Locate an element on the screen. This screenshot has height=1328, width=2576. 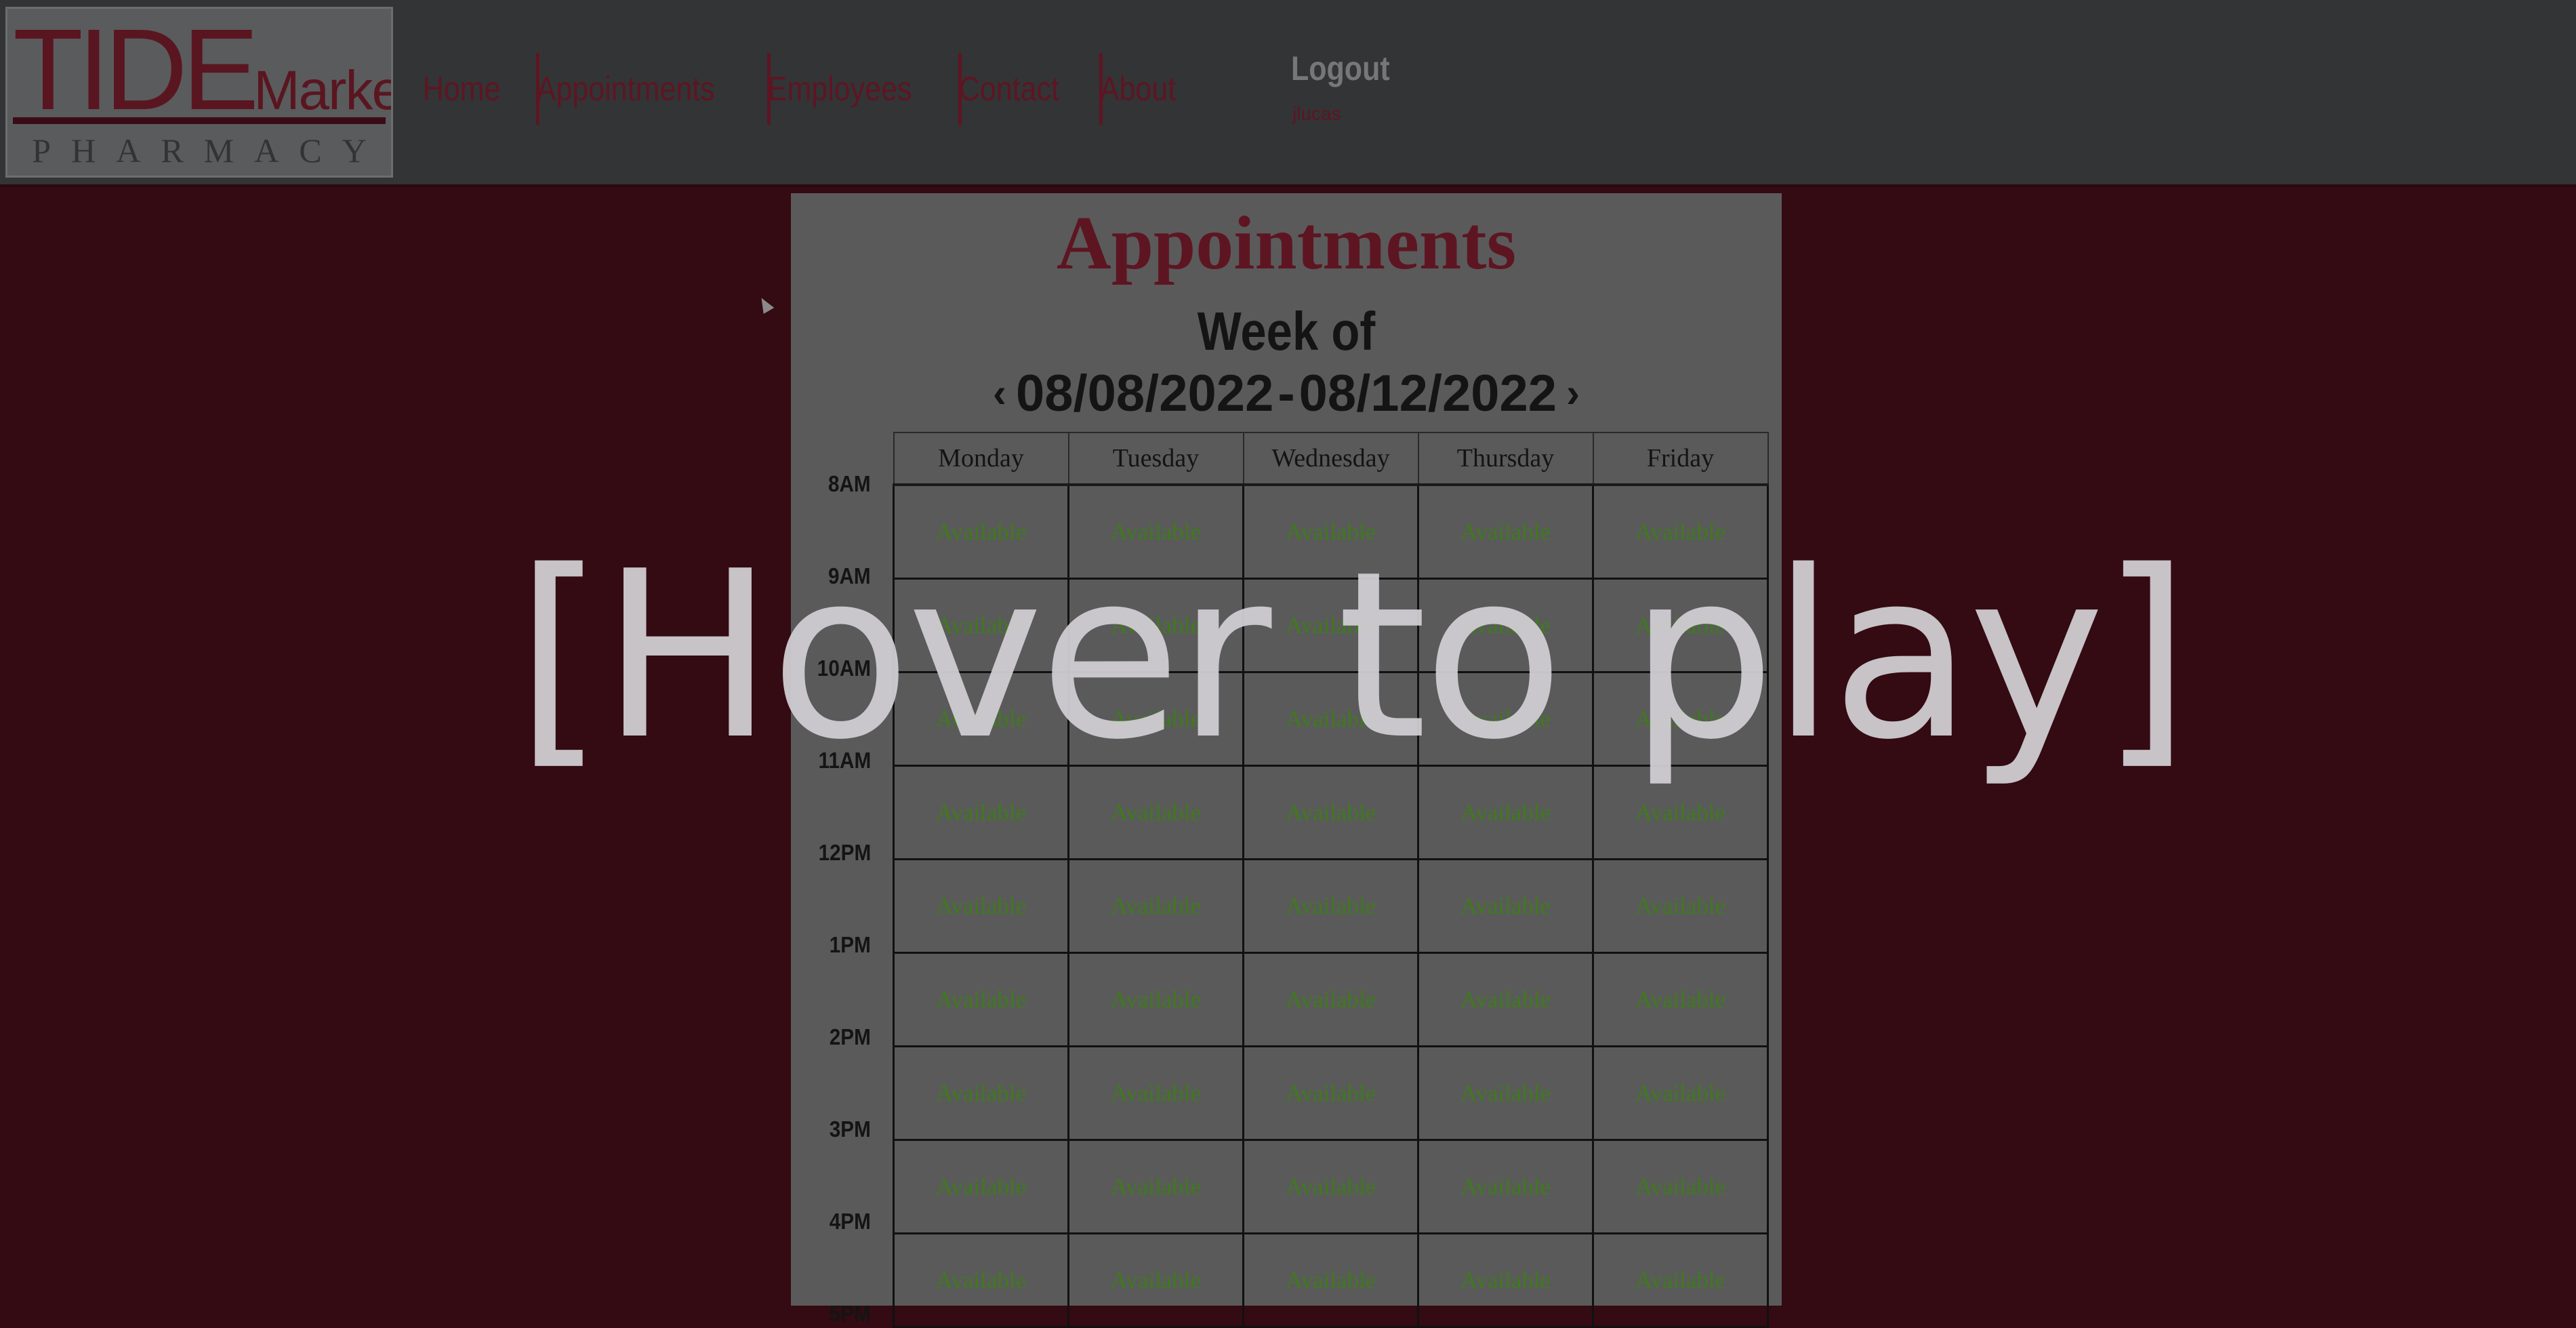
time-label: 1PM is located at coordinates (850, 944).